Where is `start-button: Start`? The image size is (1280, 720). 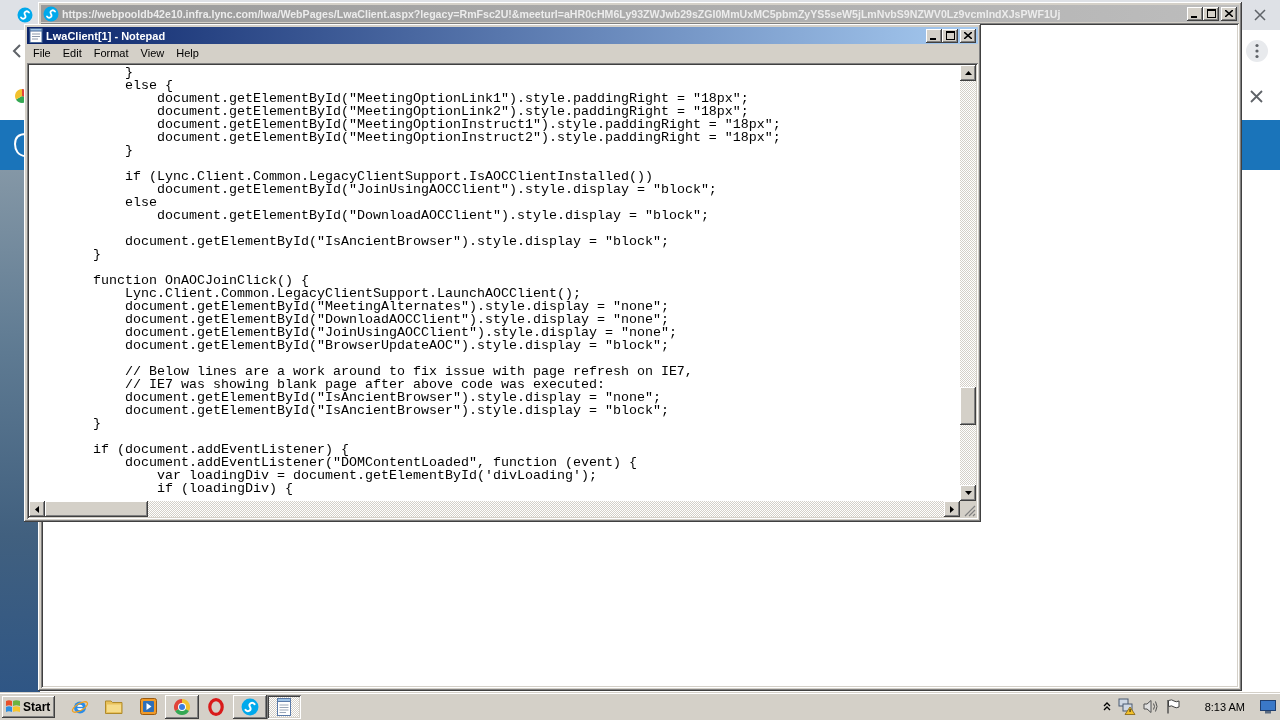 start-button: Start is located at coordinates (29, 706).